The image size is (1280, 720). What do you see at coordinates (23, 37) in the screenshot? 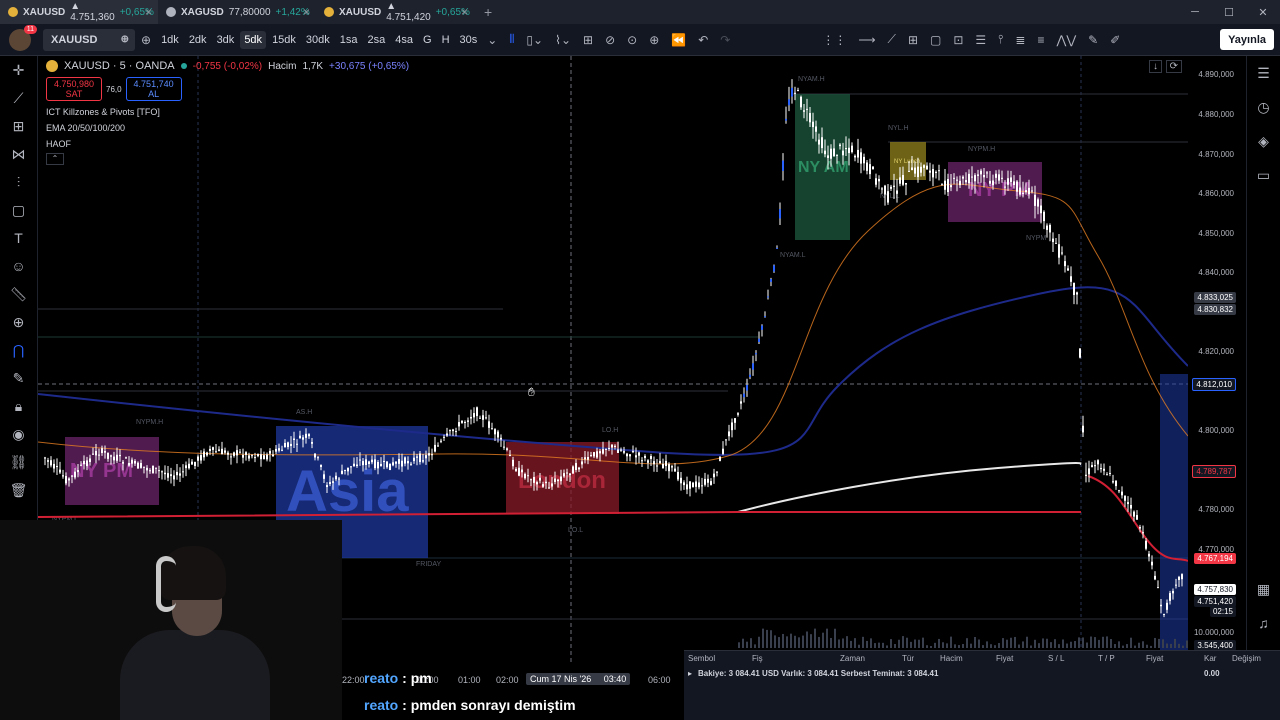
I see `avatar: 11` at bounding box center [23, 37].